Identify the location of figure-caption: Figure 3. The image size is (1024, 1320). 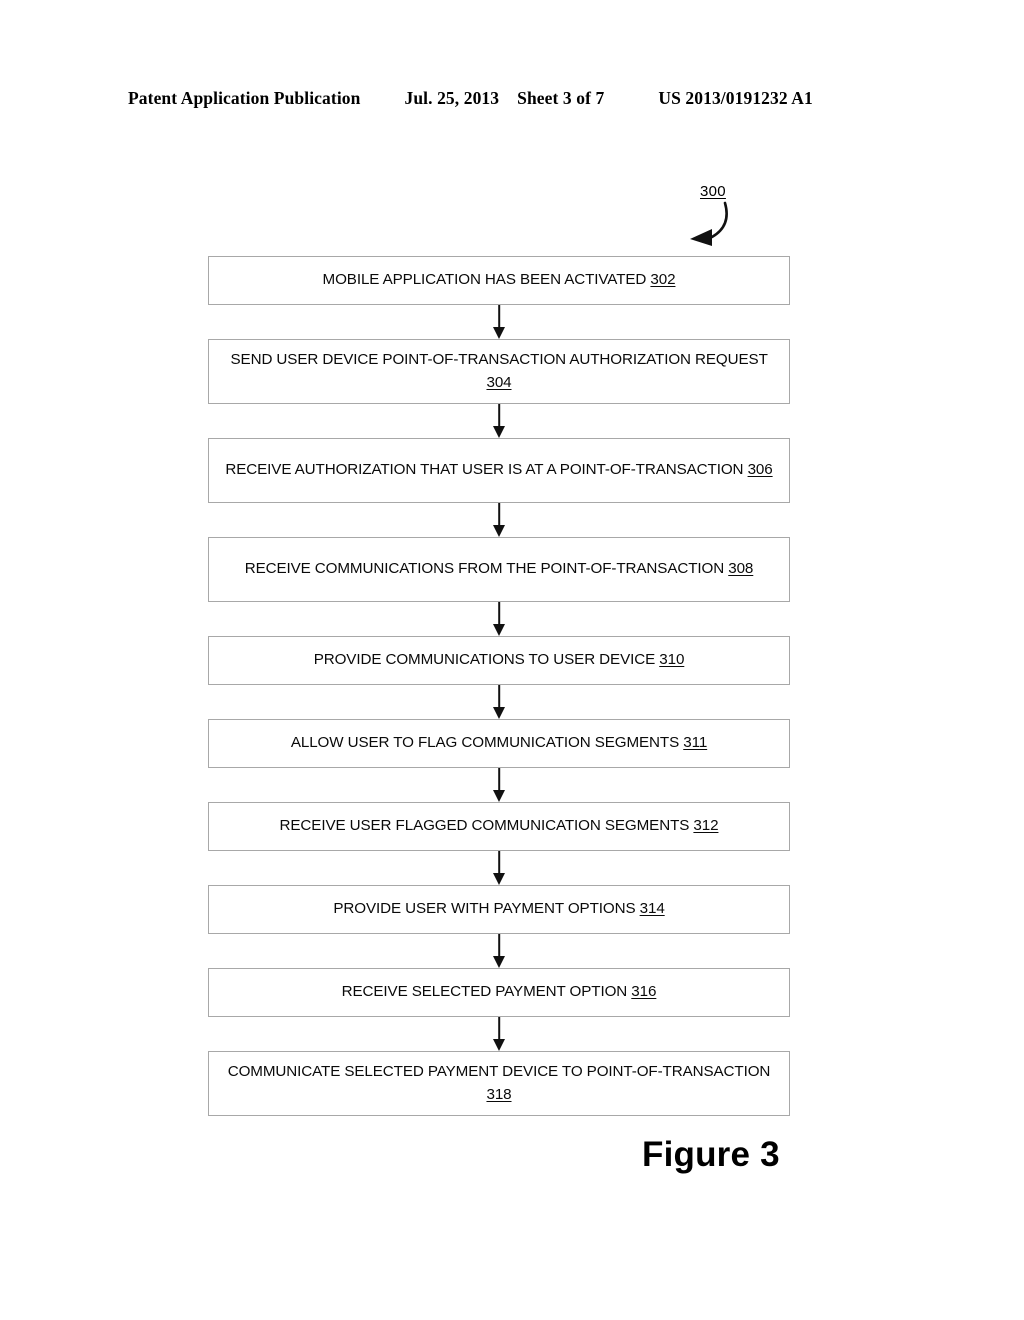
(711, 1154).